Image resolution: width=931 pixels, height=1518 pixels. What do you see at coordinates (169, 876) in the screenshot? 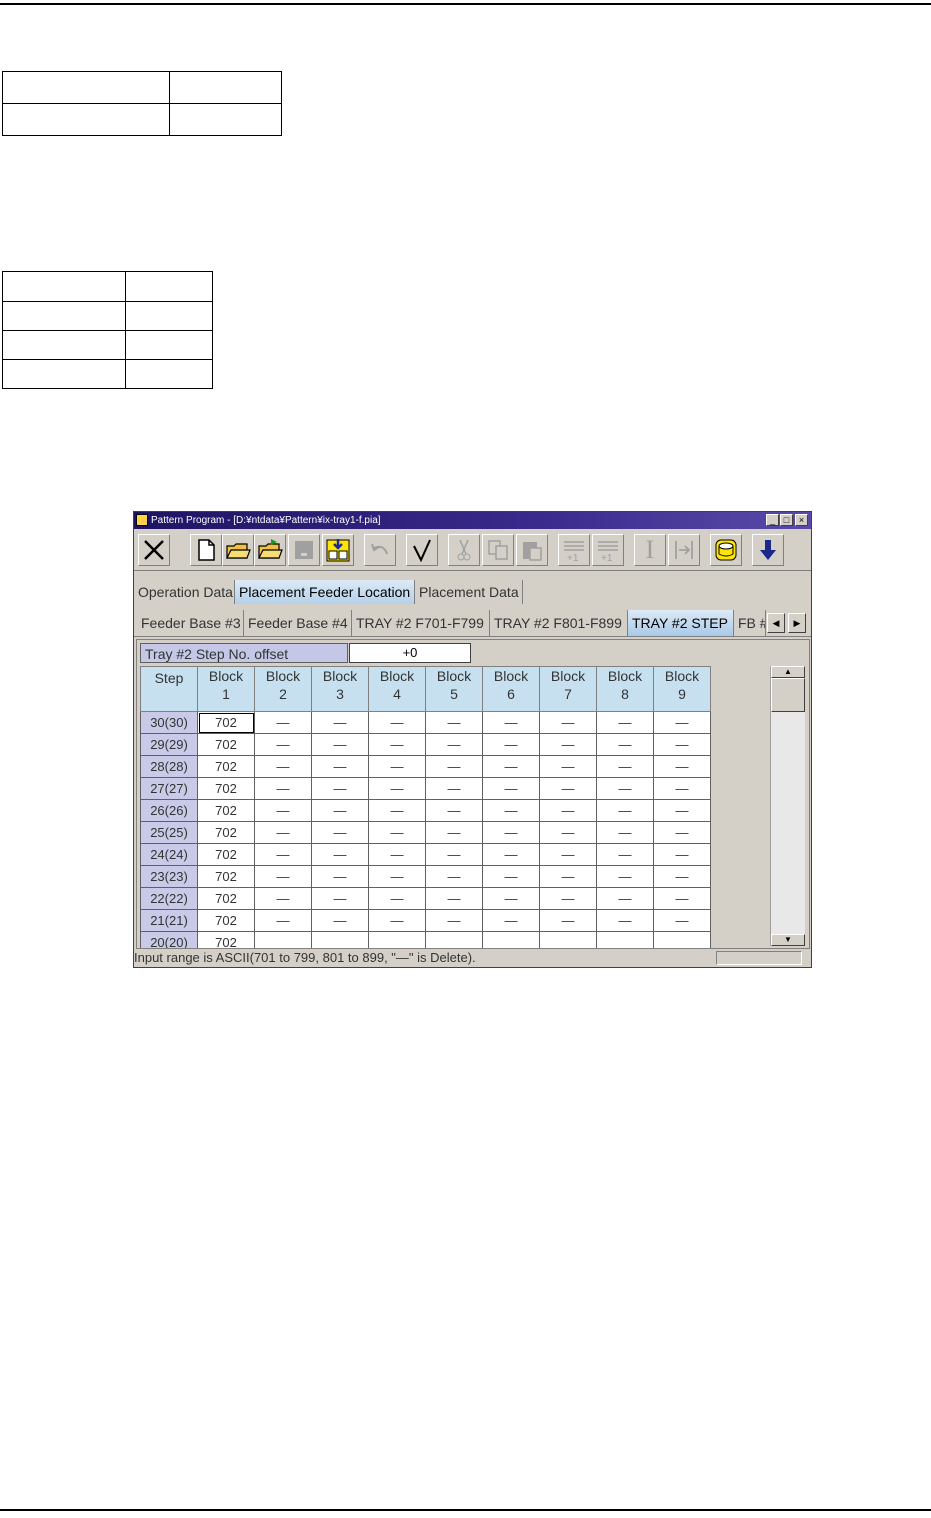
I see `step-row-header: 23(23)` at bounding box center [169, 876].